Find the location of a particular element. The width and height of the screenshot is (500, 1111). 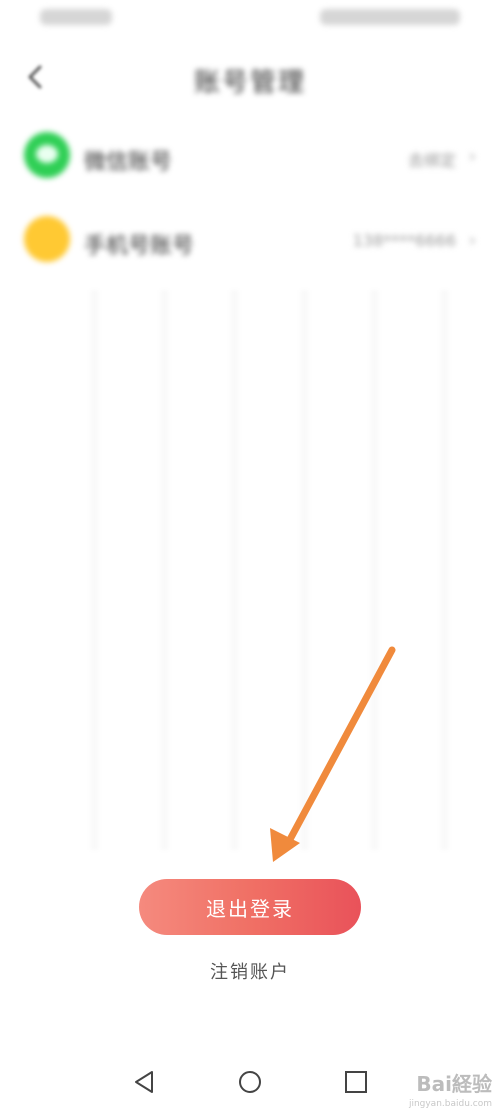

account-label: 手机号账号 is located at coordinates (139, 246).